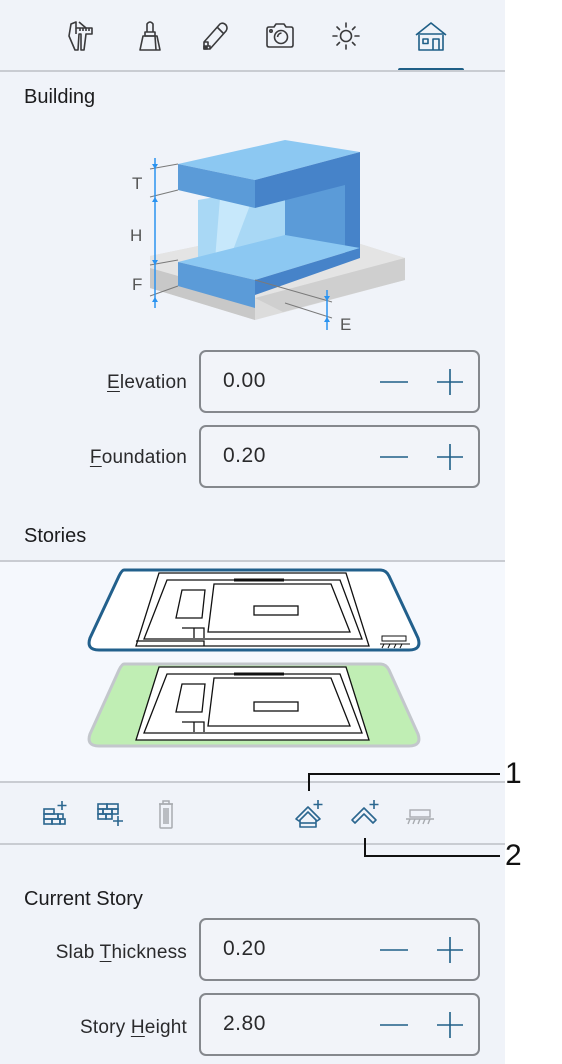  I want to click on brick-add-below-icon, so click(110, 814).